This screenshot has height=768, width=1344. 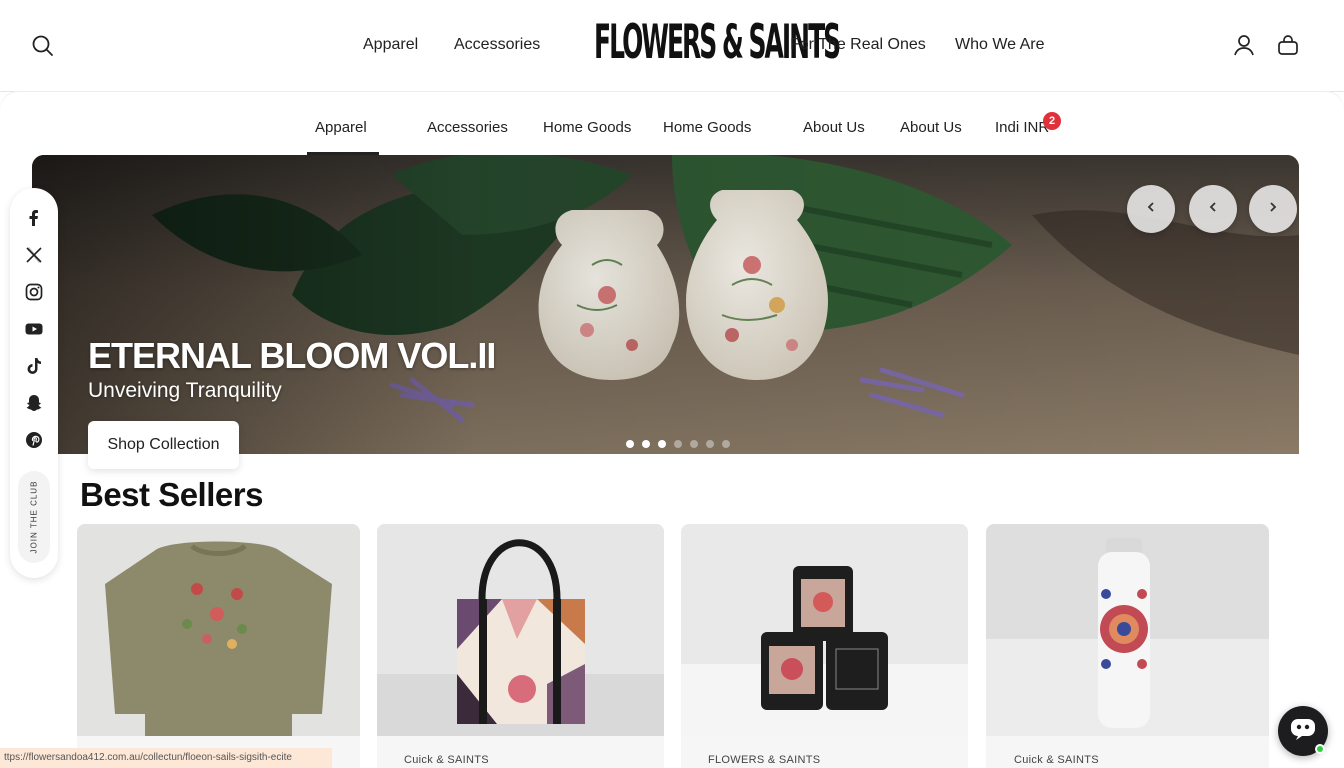 I want to click on shop-collection-button: Shop Collection, so click(x=163, y=445).